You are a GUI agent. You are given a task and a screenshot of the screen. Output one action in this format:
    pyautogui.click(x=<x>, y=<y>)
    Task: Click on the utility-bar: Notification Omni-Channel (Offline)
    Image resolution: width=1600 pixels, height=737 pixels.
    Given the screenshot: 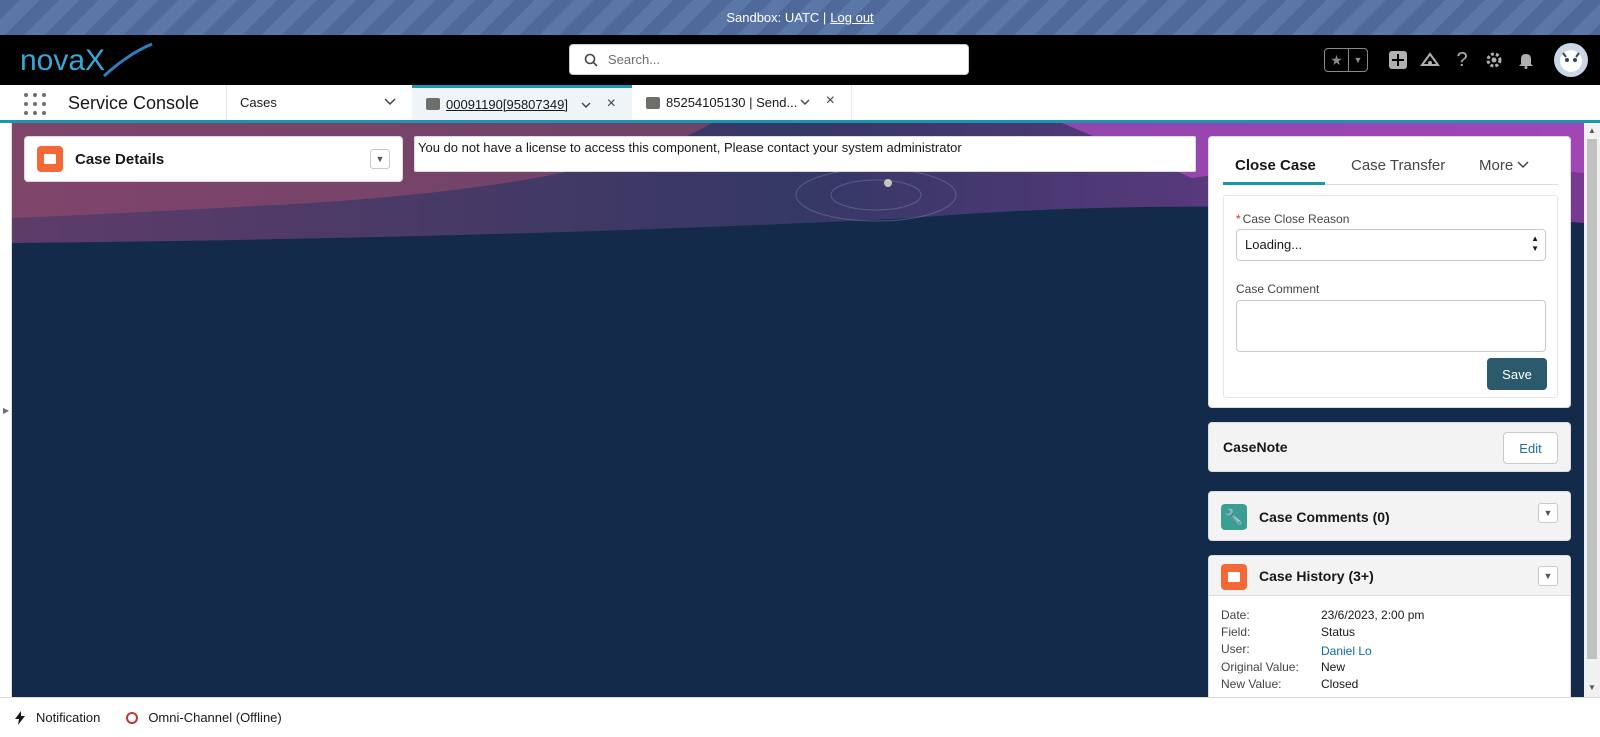 What is the action you would take?
    pyautogui.click(x=800, y=717)
    